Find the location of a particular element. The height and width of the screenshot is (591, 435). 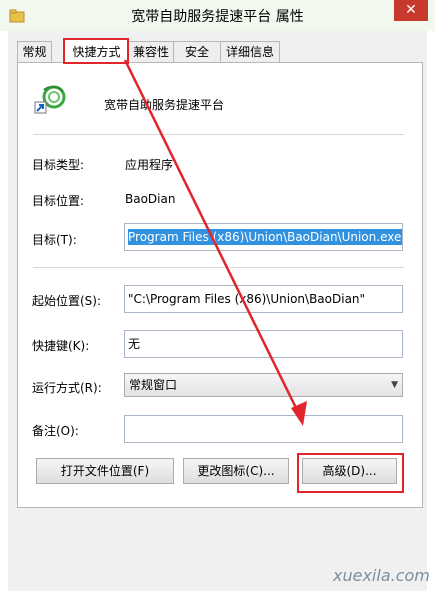

app-shortcut-icon is located at coordinates (50, 99).